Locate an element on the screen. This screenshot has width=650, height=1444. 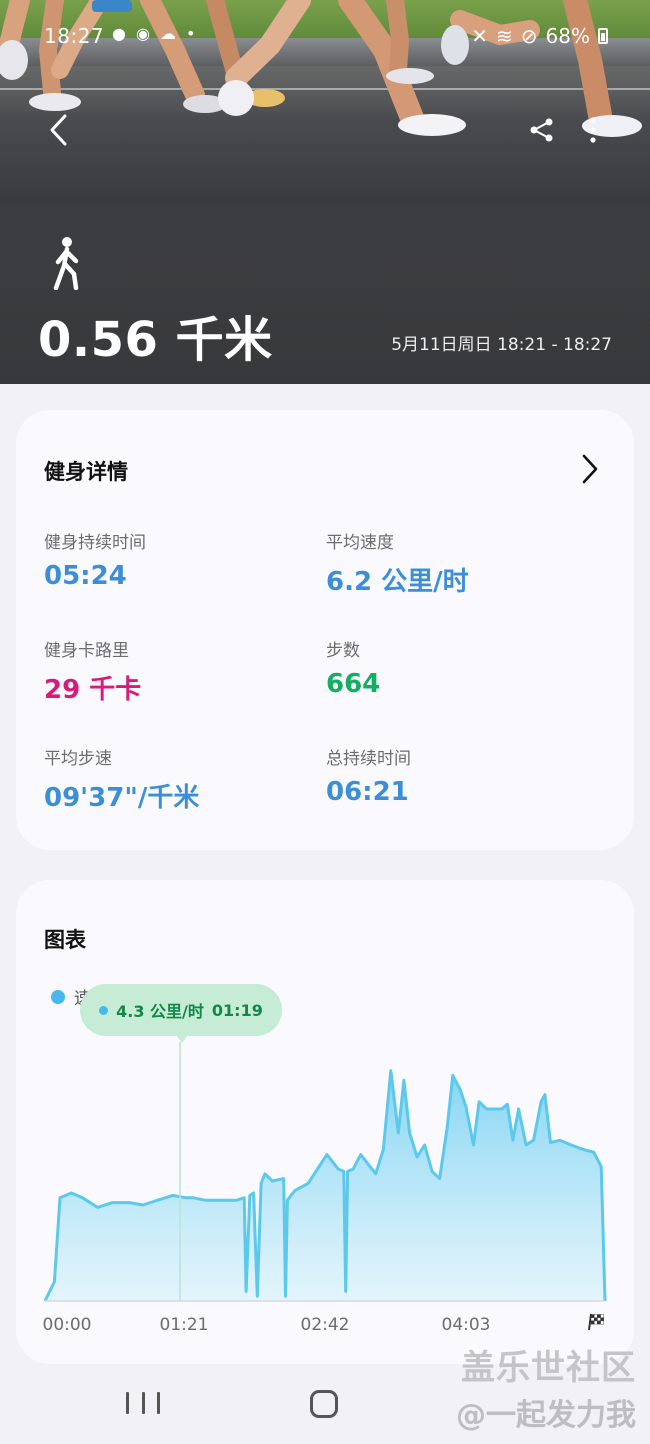
metric-label: 平均速度 is located at coordinates (360, 543).